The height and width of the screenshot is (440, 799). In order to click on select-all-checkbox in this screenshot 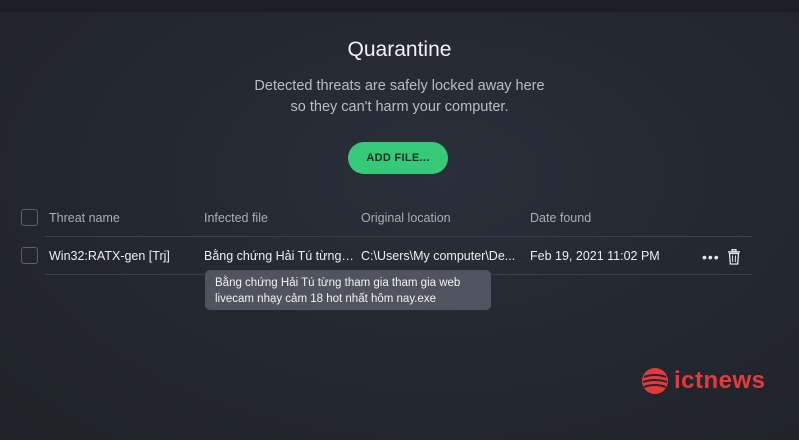, I will do `click(29, 217)`.